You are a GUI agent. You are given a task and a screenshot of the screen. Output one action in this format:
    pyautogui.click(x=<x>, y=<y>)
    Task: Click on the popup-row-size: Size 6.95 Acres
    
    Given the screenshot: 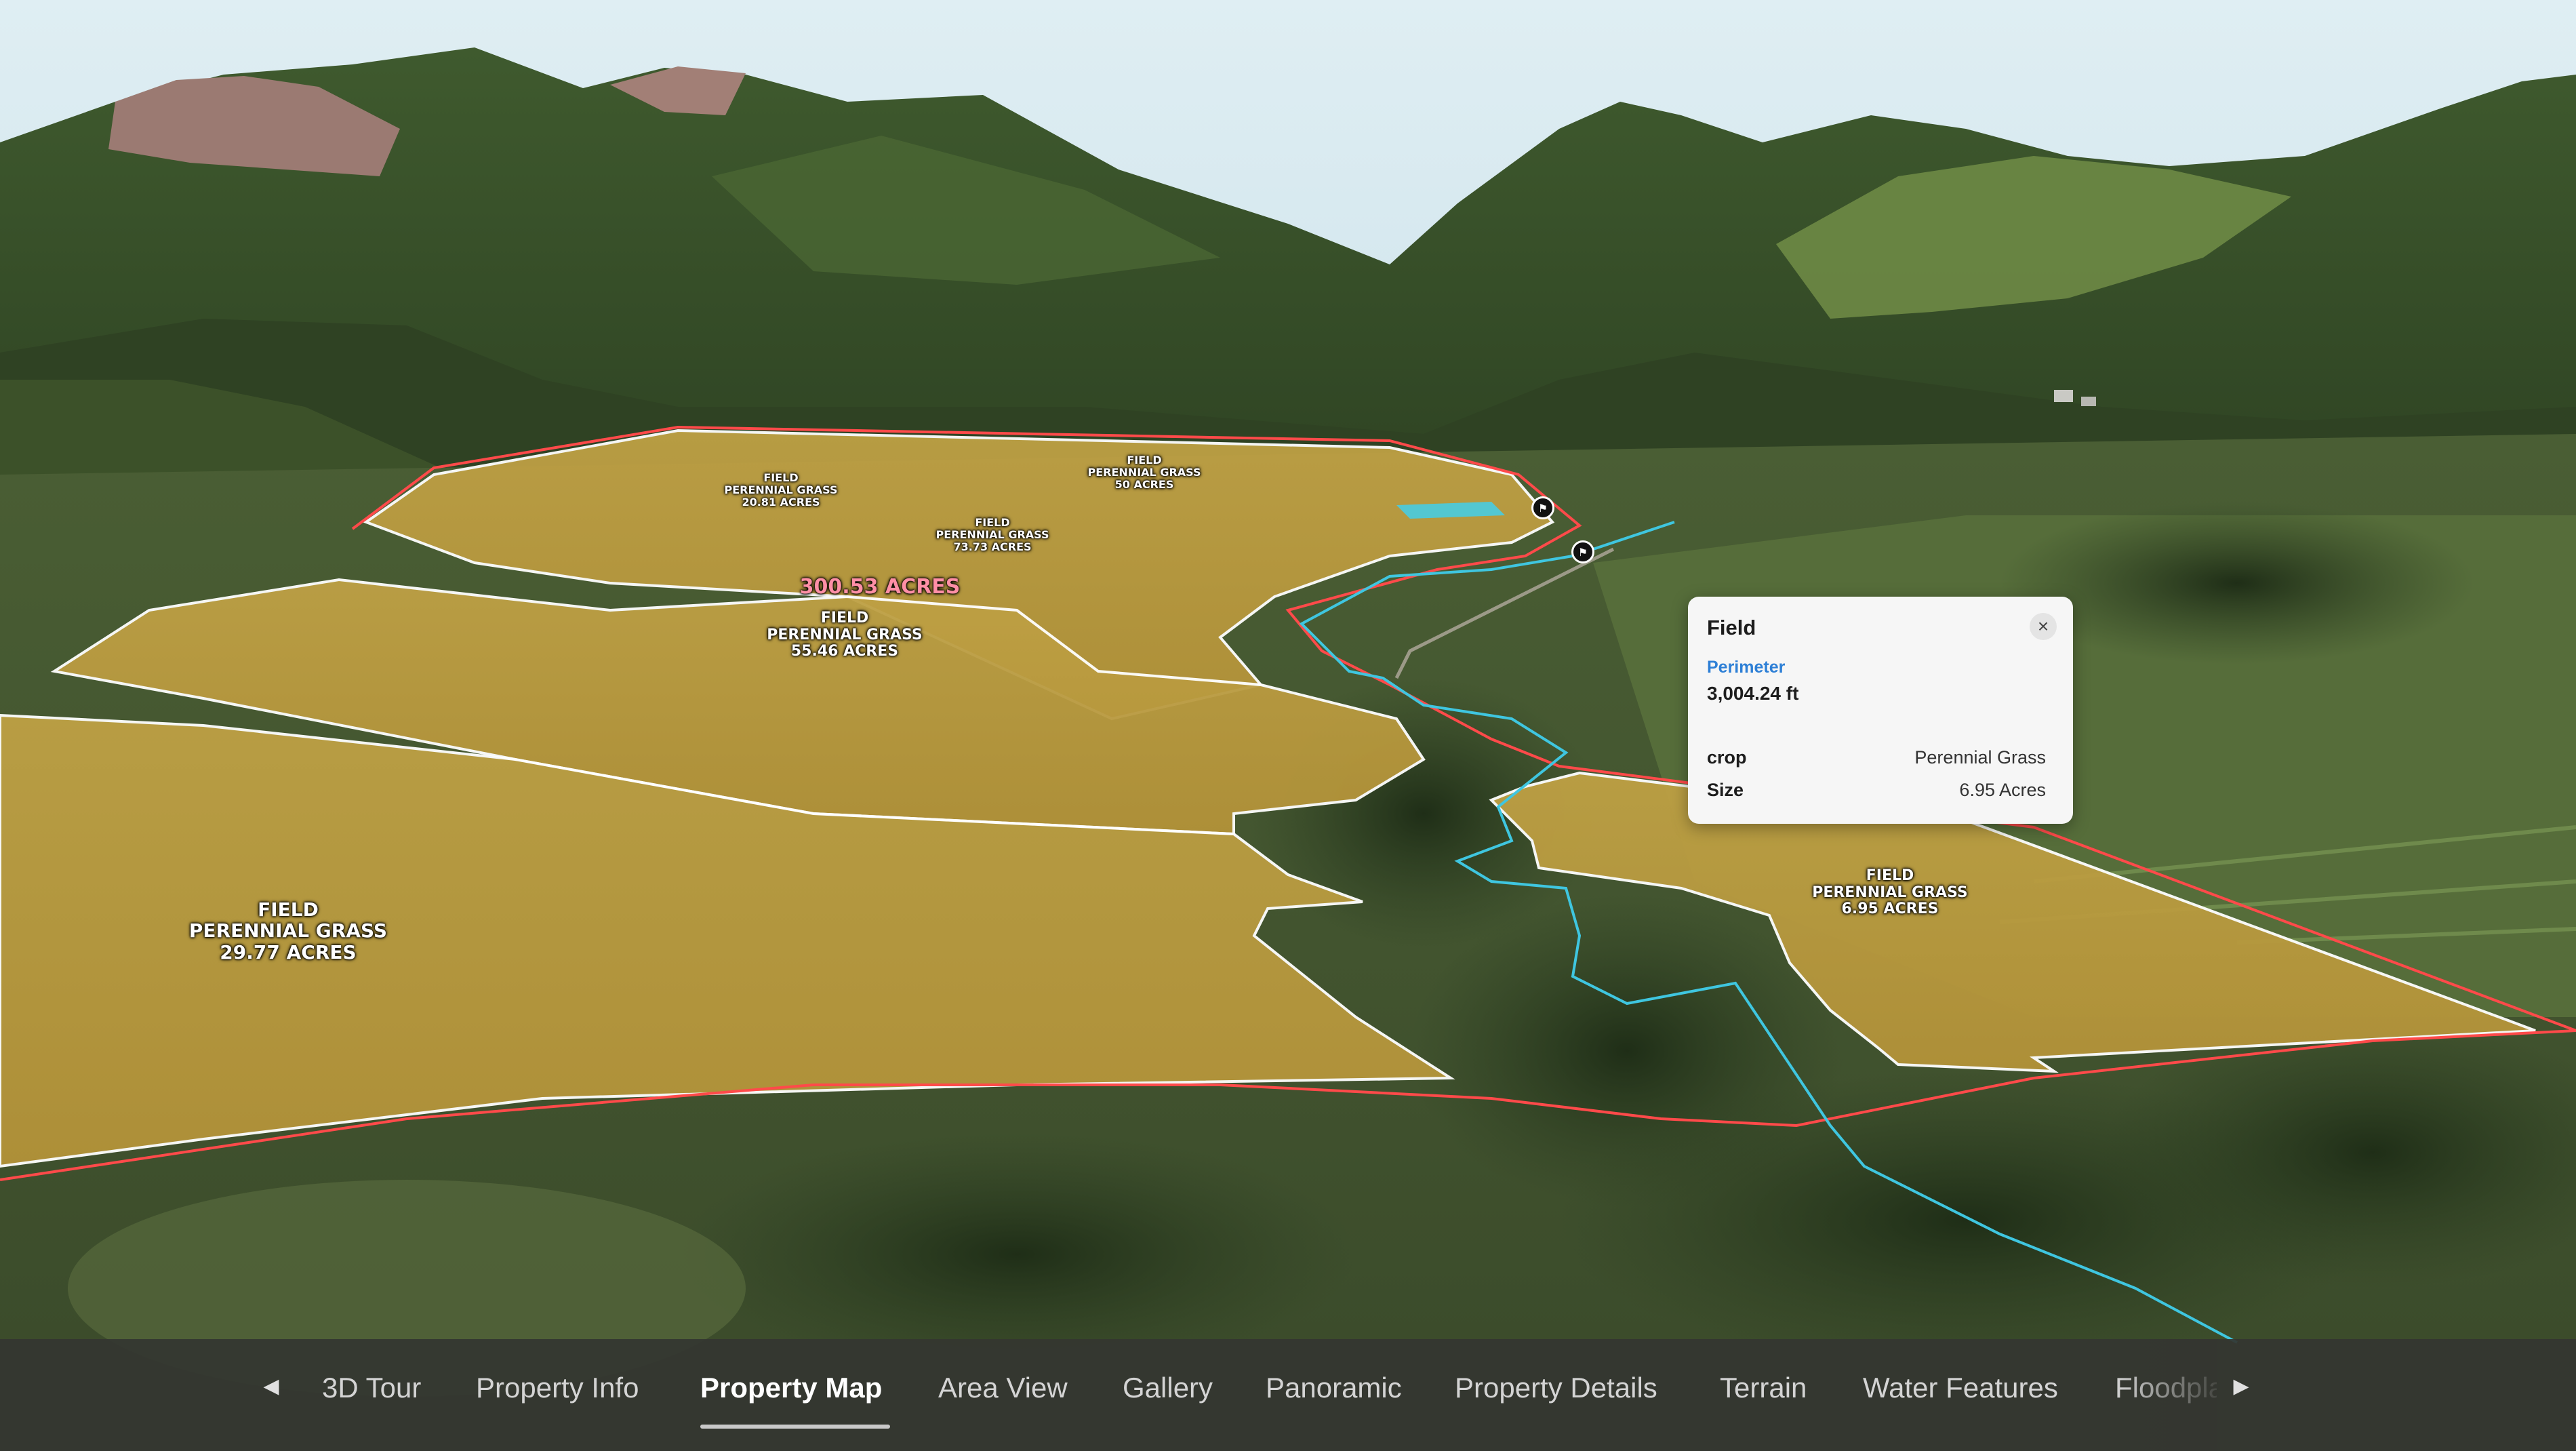 What is the action you would take?
    pyautogui.click(x=1876, y=790)
    